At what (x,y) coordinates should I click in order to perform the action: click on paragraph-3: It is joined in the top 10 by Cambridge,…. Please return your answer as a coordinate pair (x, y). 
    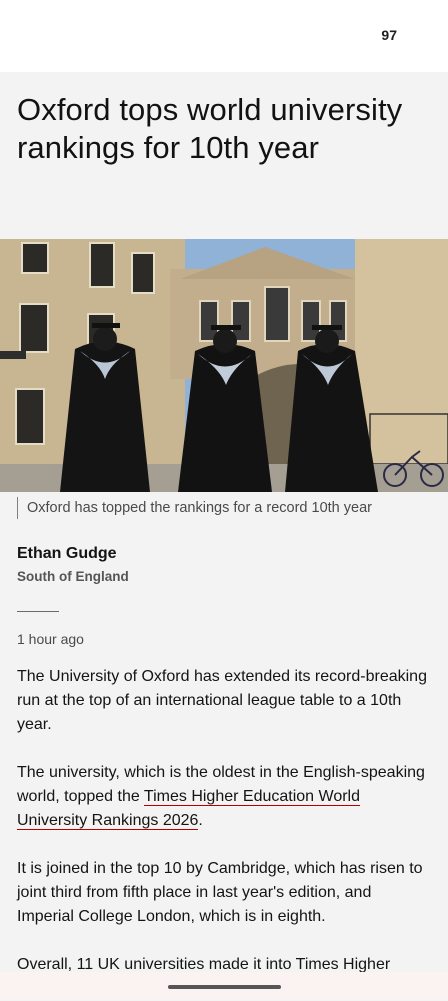
    Looking at the image, I should click on (220, 892).